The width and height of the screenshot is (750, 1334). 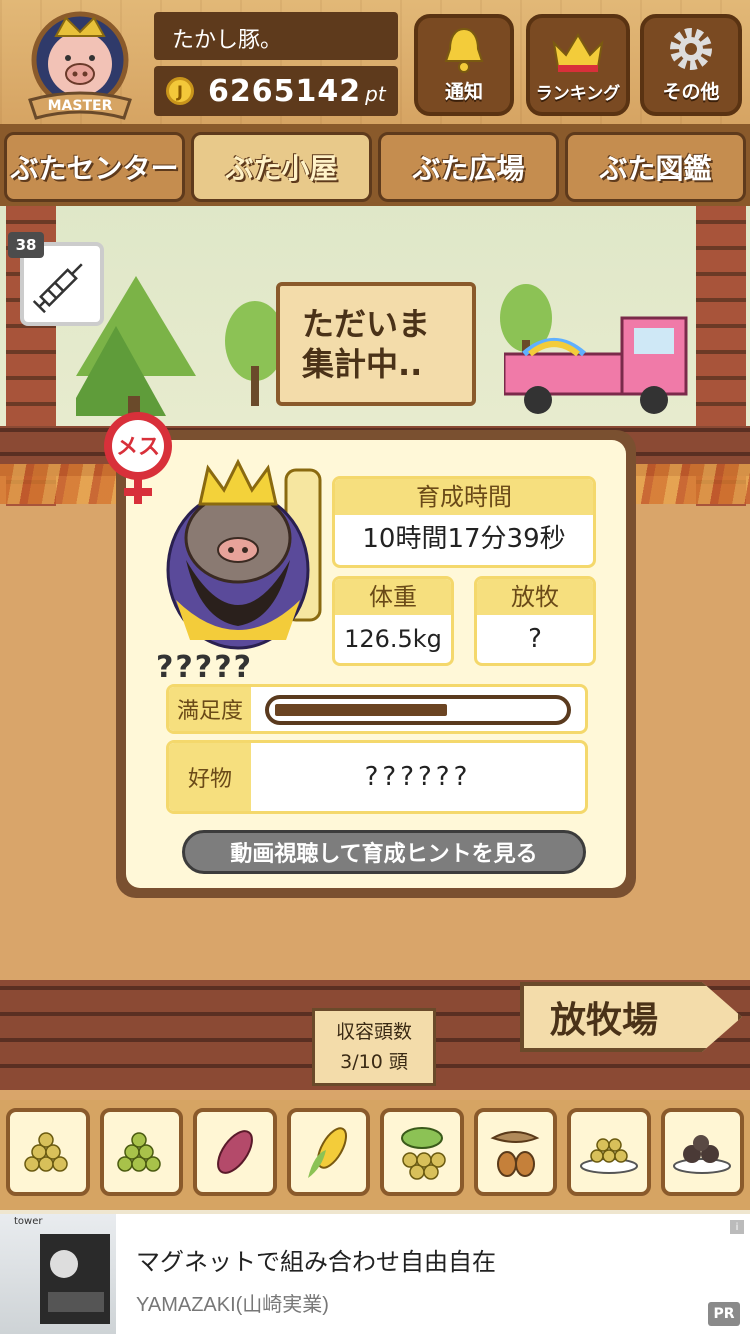 I want to click on truffle-icon, so click(x=702, y=1154).